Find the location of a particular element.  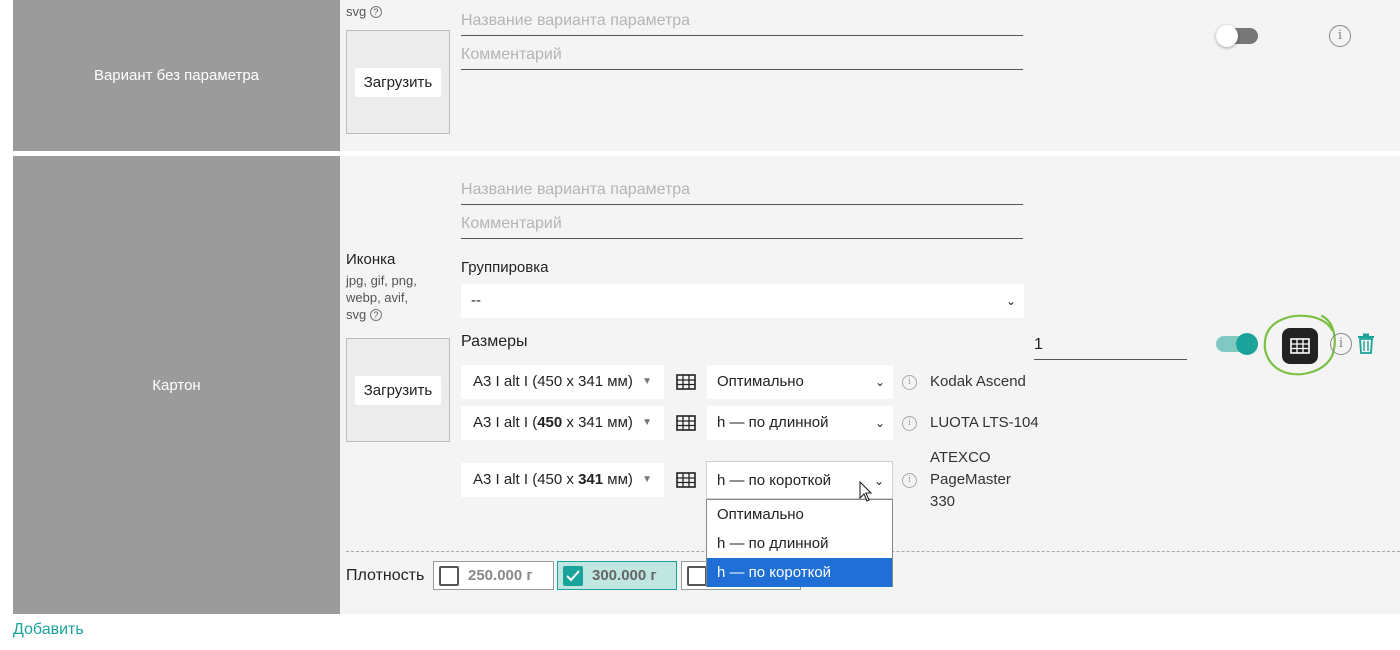

trash-icon is located at coordinates (1366, 343).